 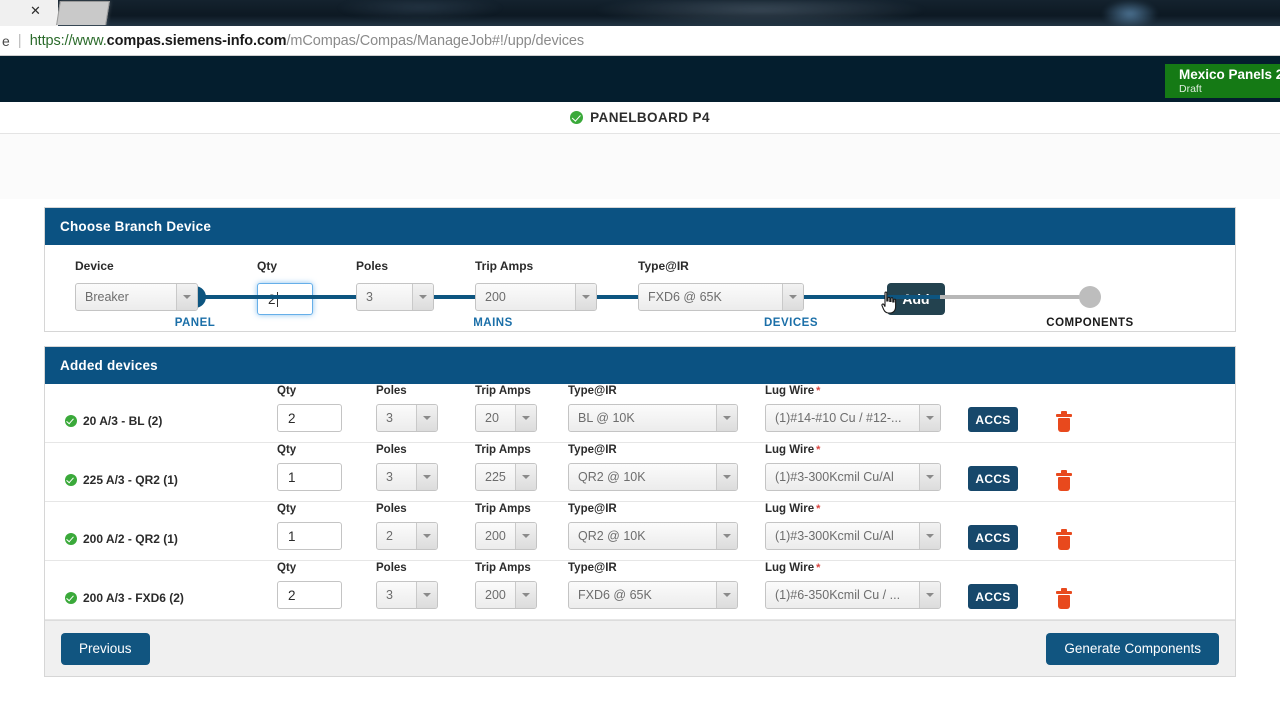 What do you see at coordinates (506, 477) in the screenshot?
I see `row-trip-amps-select: 225` at bounding box center [506, 477].